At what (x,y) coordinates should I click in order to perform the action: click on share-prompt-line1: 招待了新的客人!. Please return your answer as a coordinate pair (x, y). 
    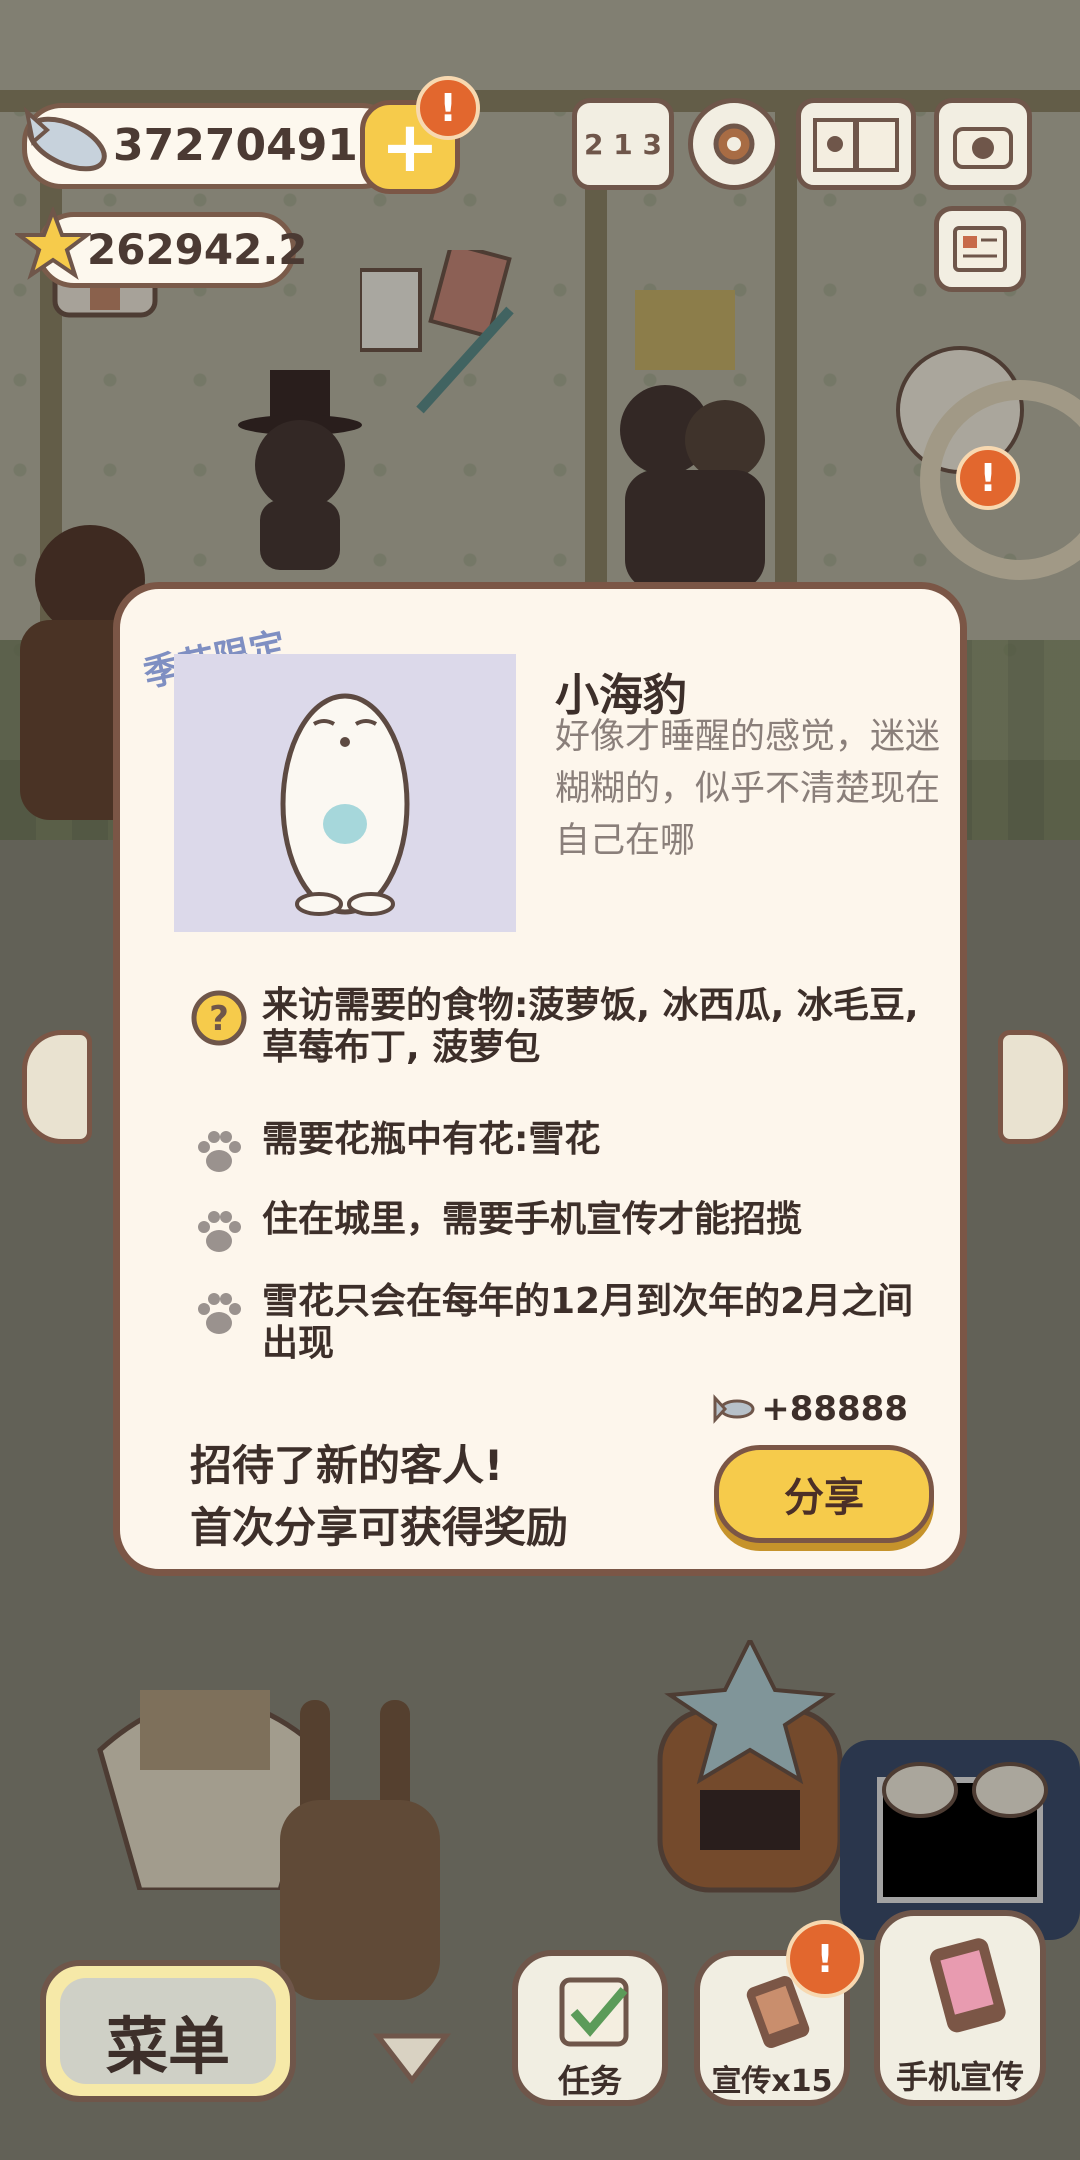
    Looking at the image, I should click on (347, 1465).